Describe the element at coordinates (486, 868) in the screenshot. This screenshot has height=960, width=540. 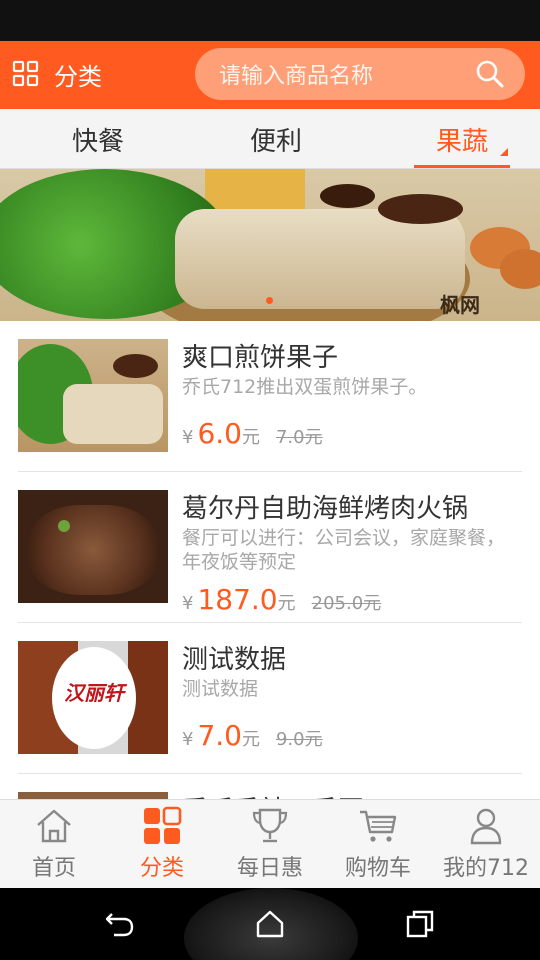
I see `nav-label: 我的712` at that location.